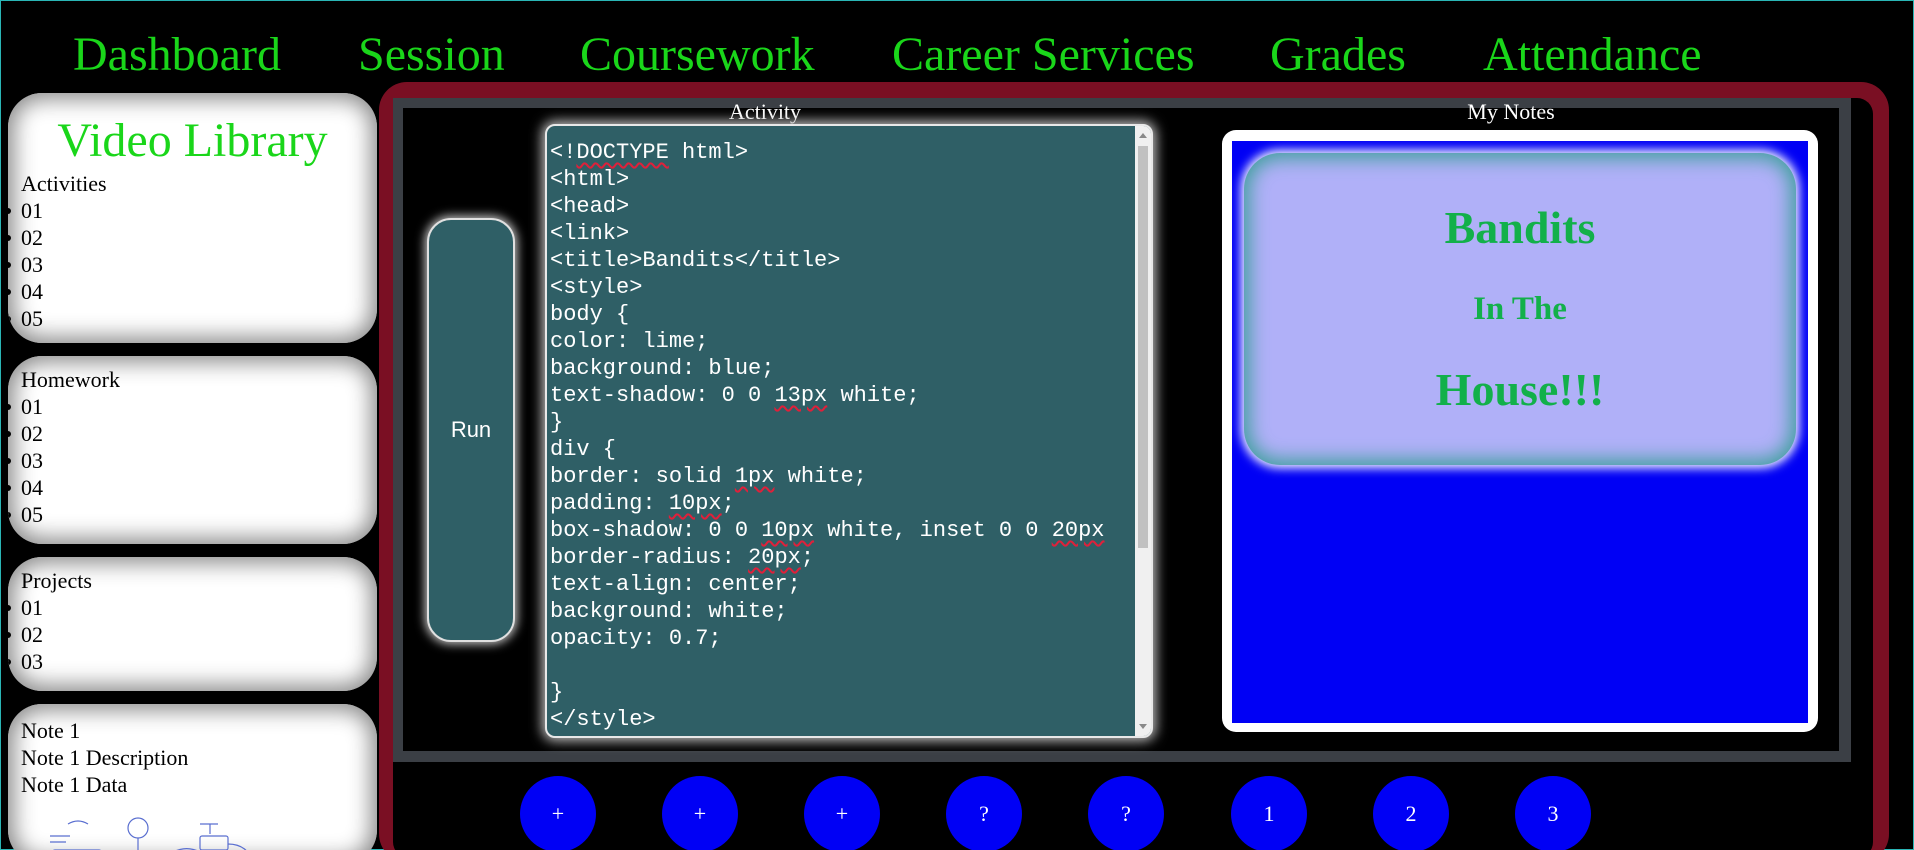  I want to click on scroll-up-icon, so click(1143, 135).